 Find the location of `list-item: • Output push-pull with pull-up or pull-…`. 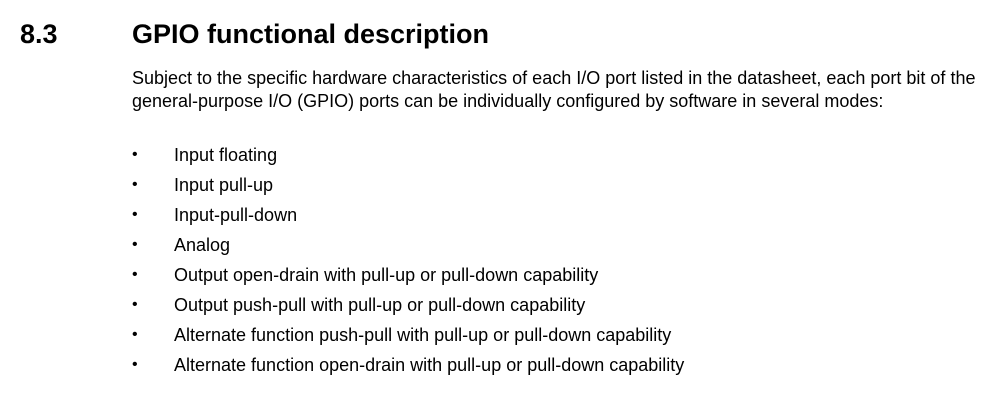

list-item: • Output push-pull with pull-up or pull-… is located at coordinates (503, 308).